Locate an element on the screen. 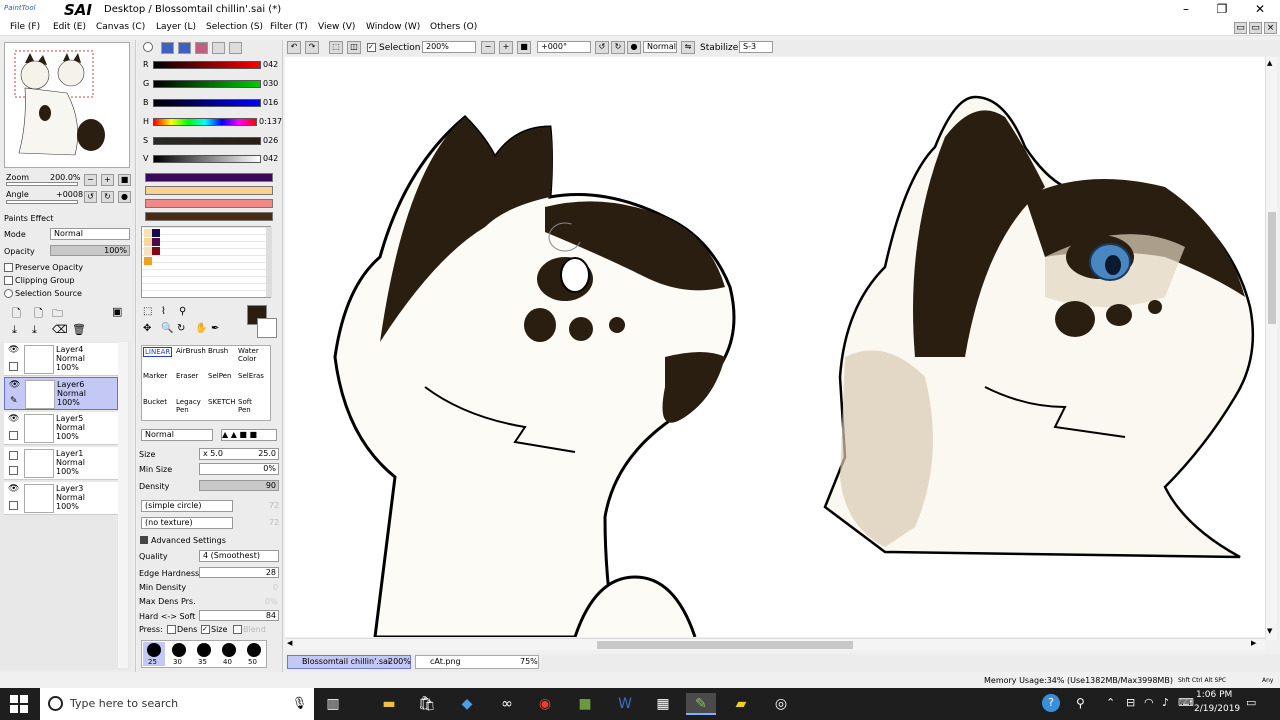  tool-marker: Marker is located at coordinates (155, 376).